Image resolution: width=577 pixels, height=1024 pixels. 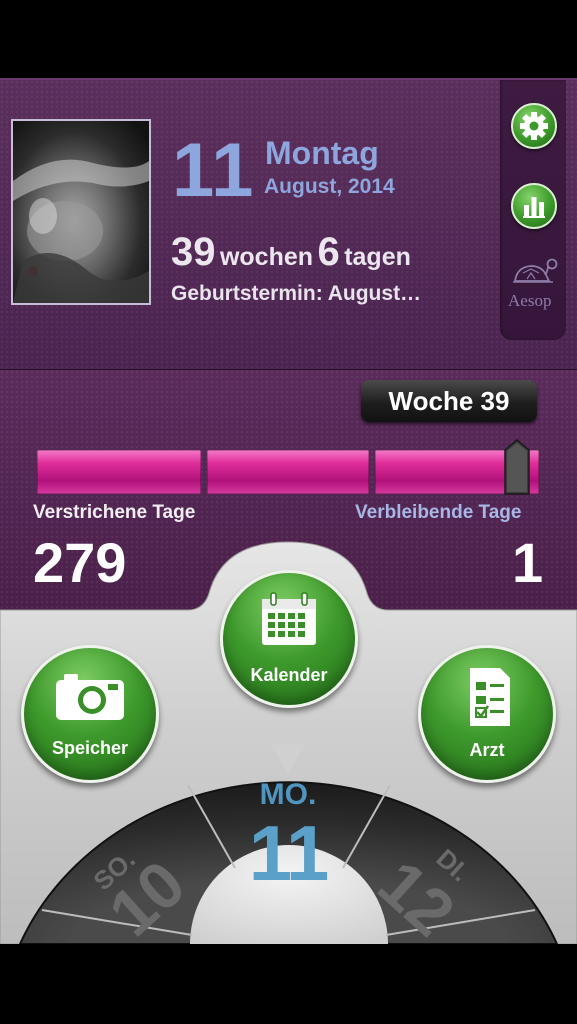 I want to click on bottom-letterbox, so click(x=288, y=984).